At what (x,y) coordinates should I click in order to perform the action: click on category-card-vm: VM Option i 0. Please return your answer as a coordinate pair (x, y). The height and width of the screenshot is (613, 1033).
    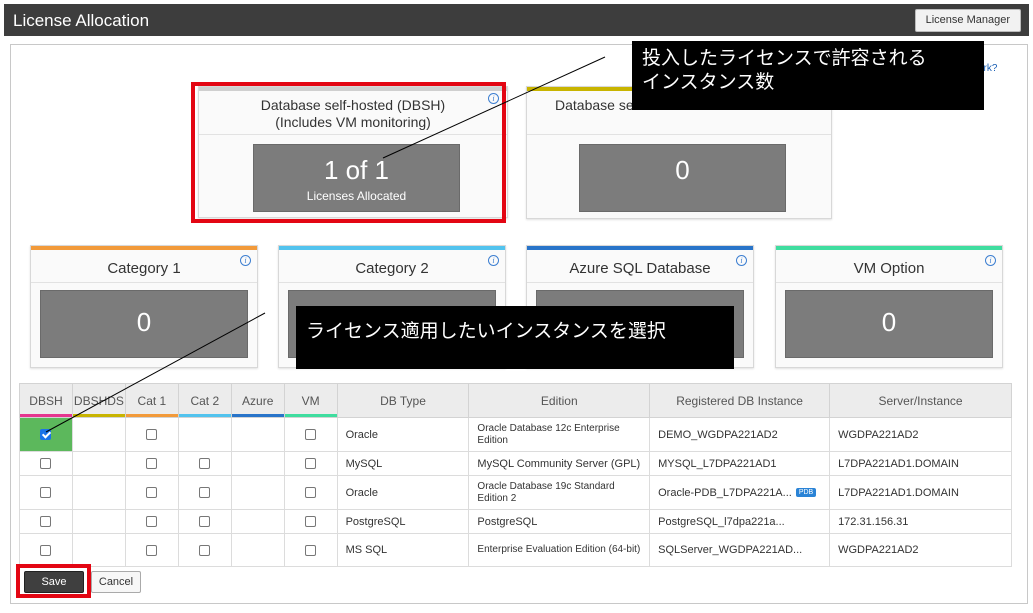
    Looking at the image, I should click on (889, 306).